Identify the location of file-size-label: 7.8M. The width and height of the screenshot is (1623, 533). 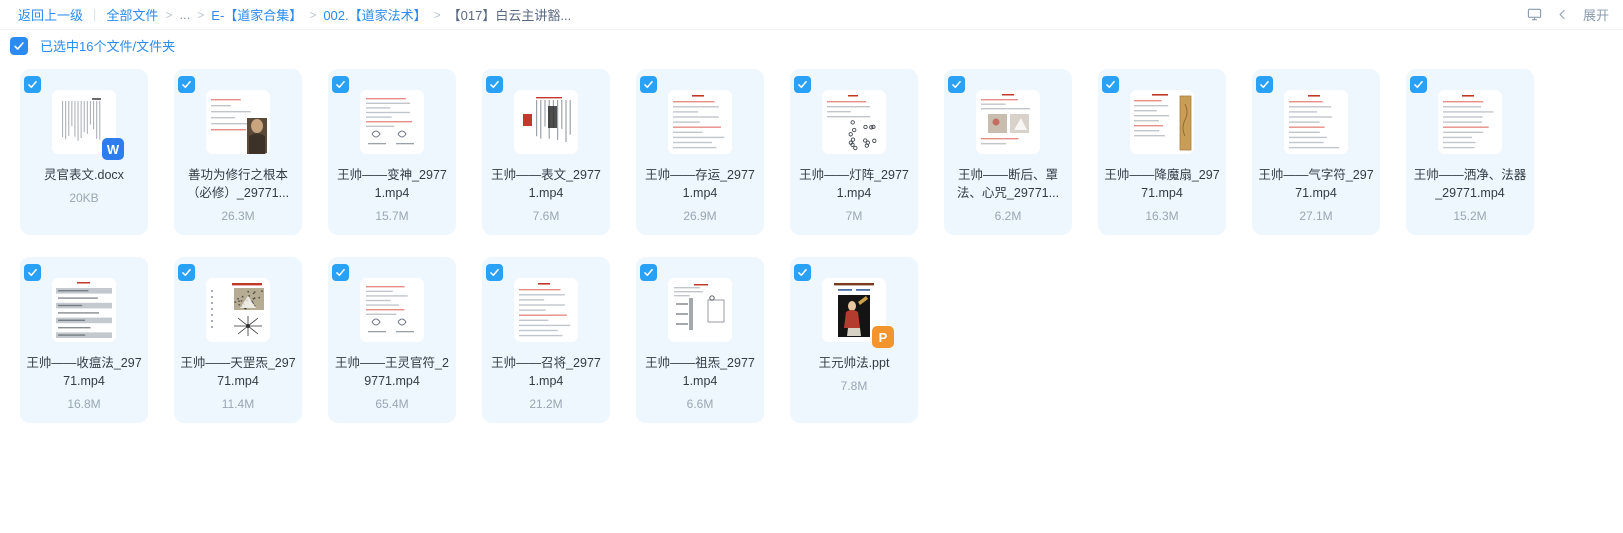
(854, 386).